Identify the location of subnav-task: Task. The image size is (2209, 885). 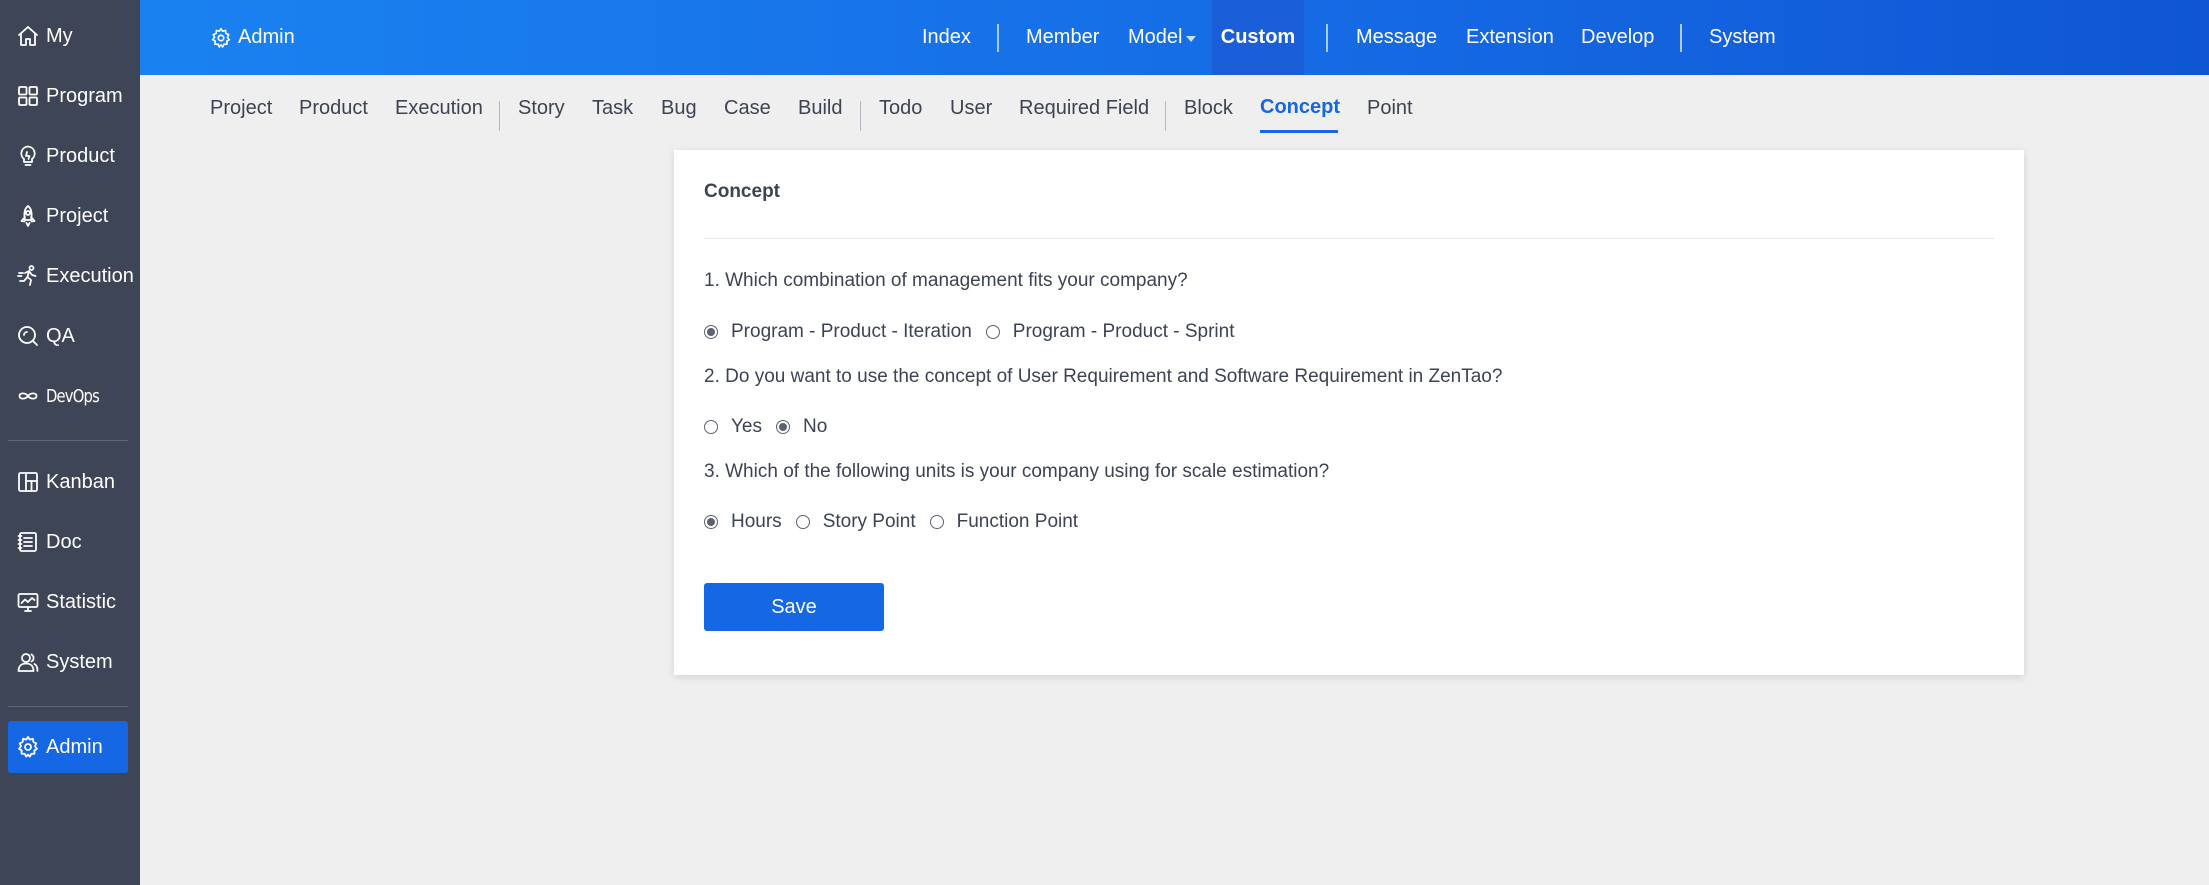
(612, 114).